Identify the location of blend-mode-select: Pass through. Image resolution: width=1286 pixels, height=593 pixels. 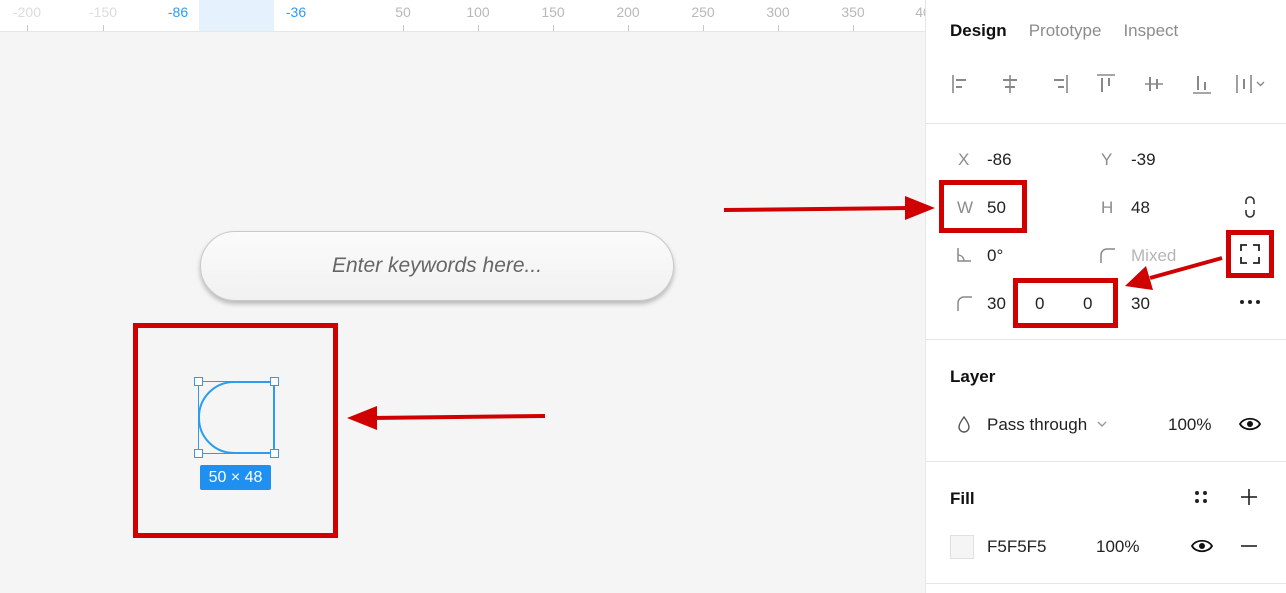
(1037, 425).